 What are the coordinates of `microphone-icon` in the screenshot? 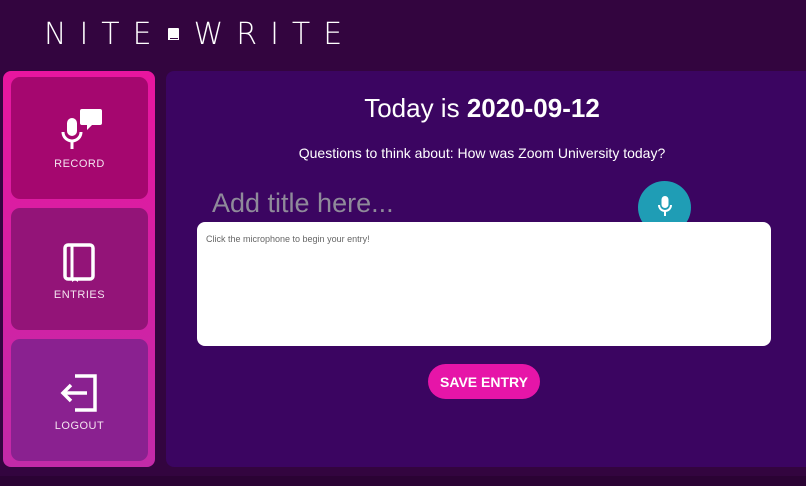 It's located at (665, 207).